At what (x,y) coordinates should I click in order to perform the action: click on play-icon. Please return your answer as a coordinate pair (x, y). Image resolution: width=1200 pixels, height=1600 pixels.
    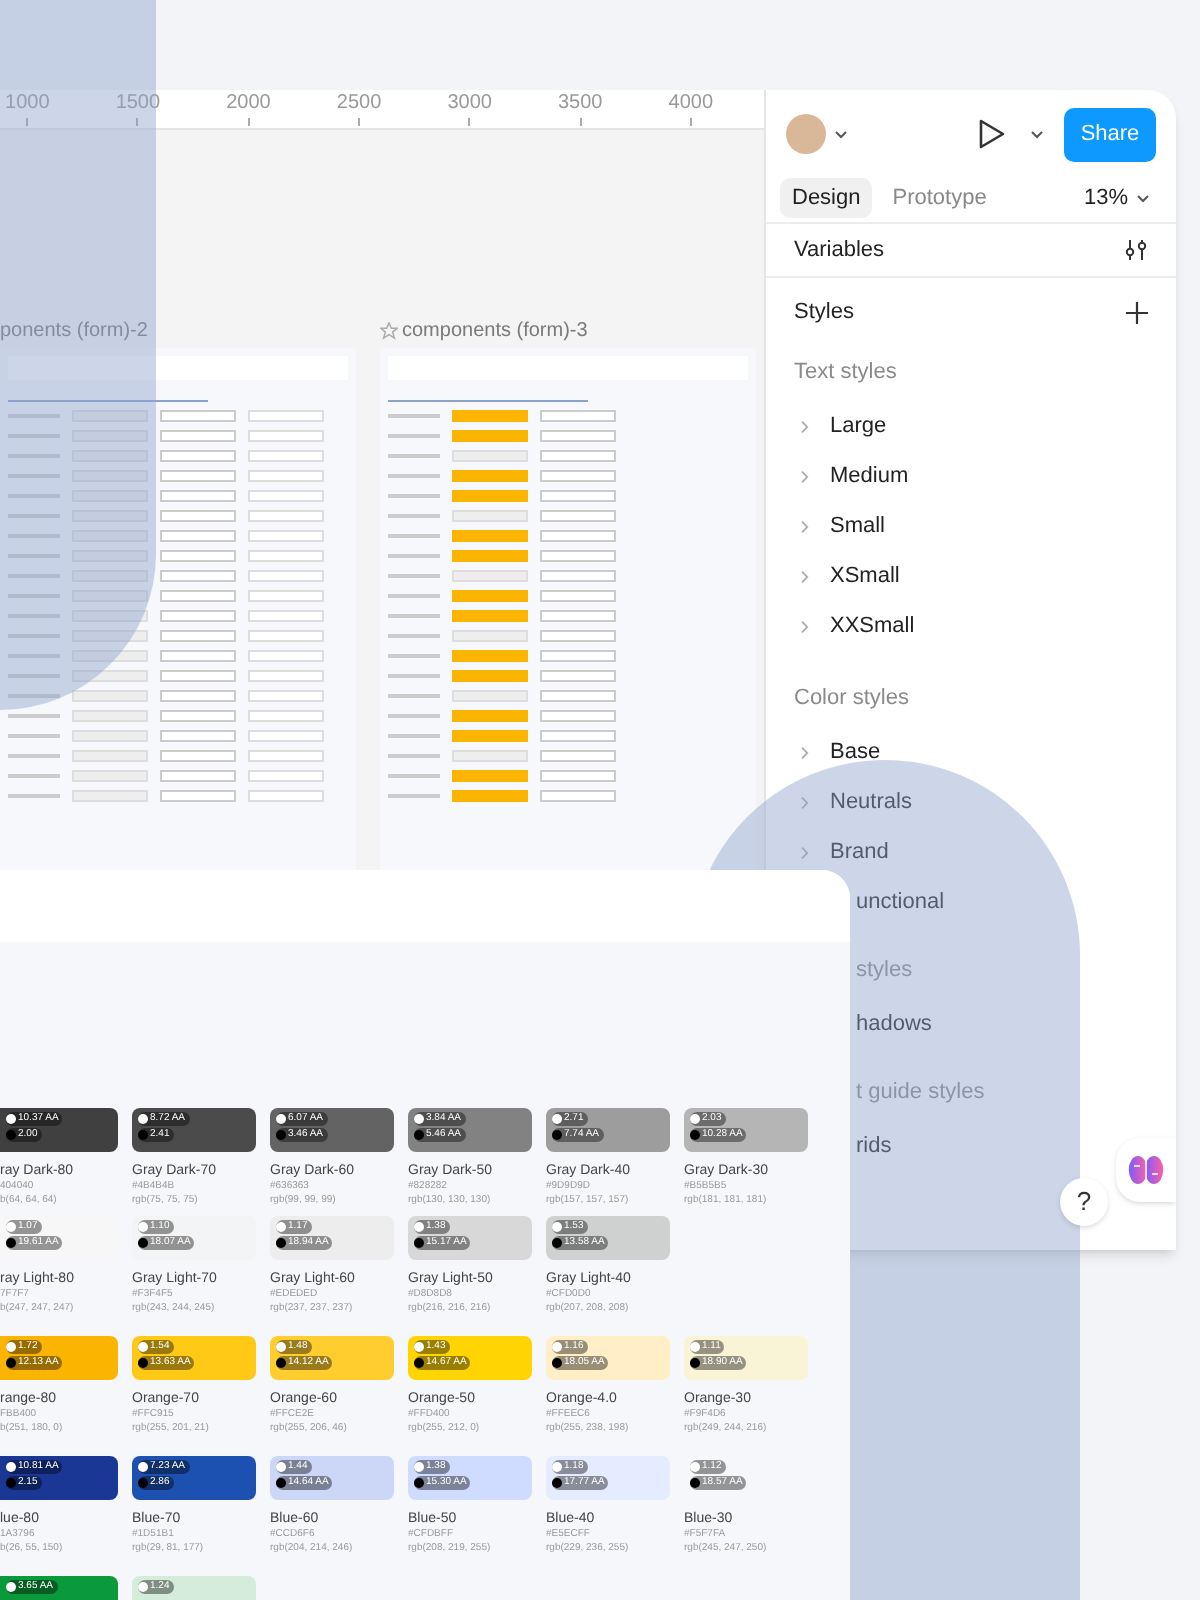
    Looking at the image, I should click on (992, 134).